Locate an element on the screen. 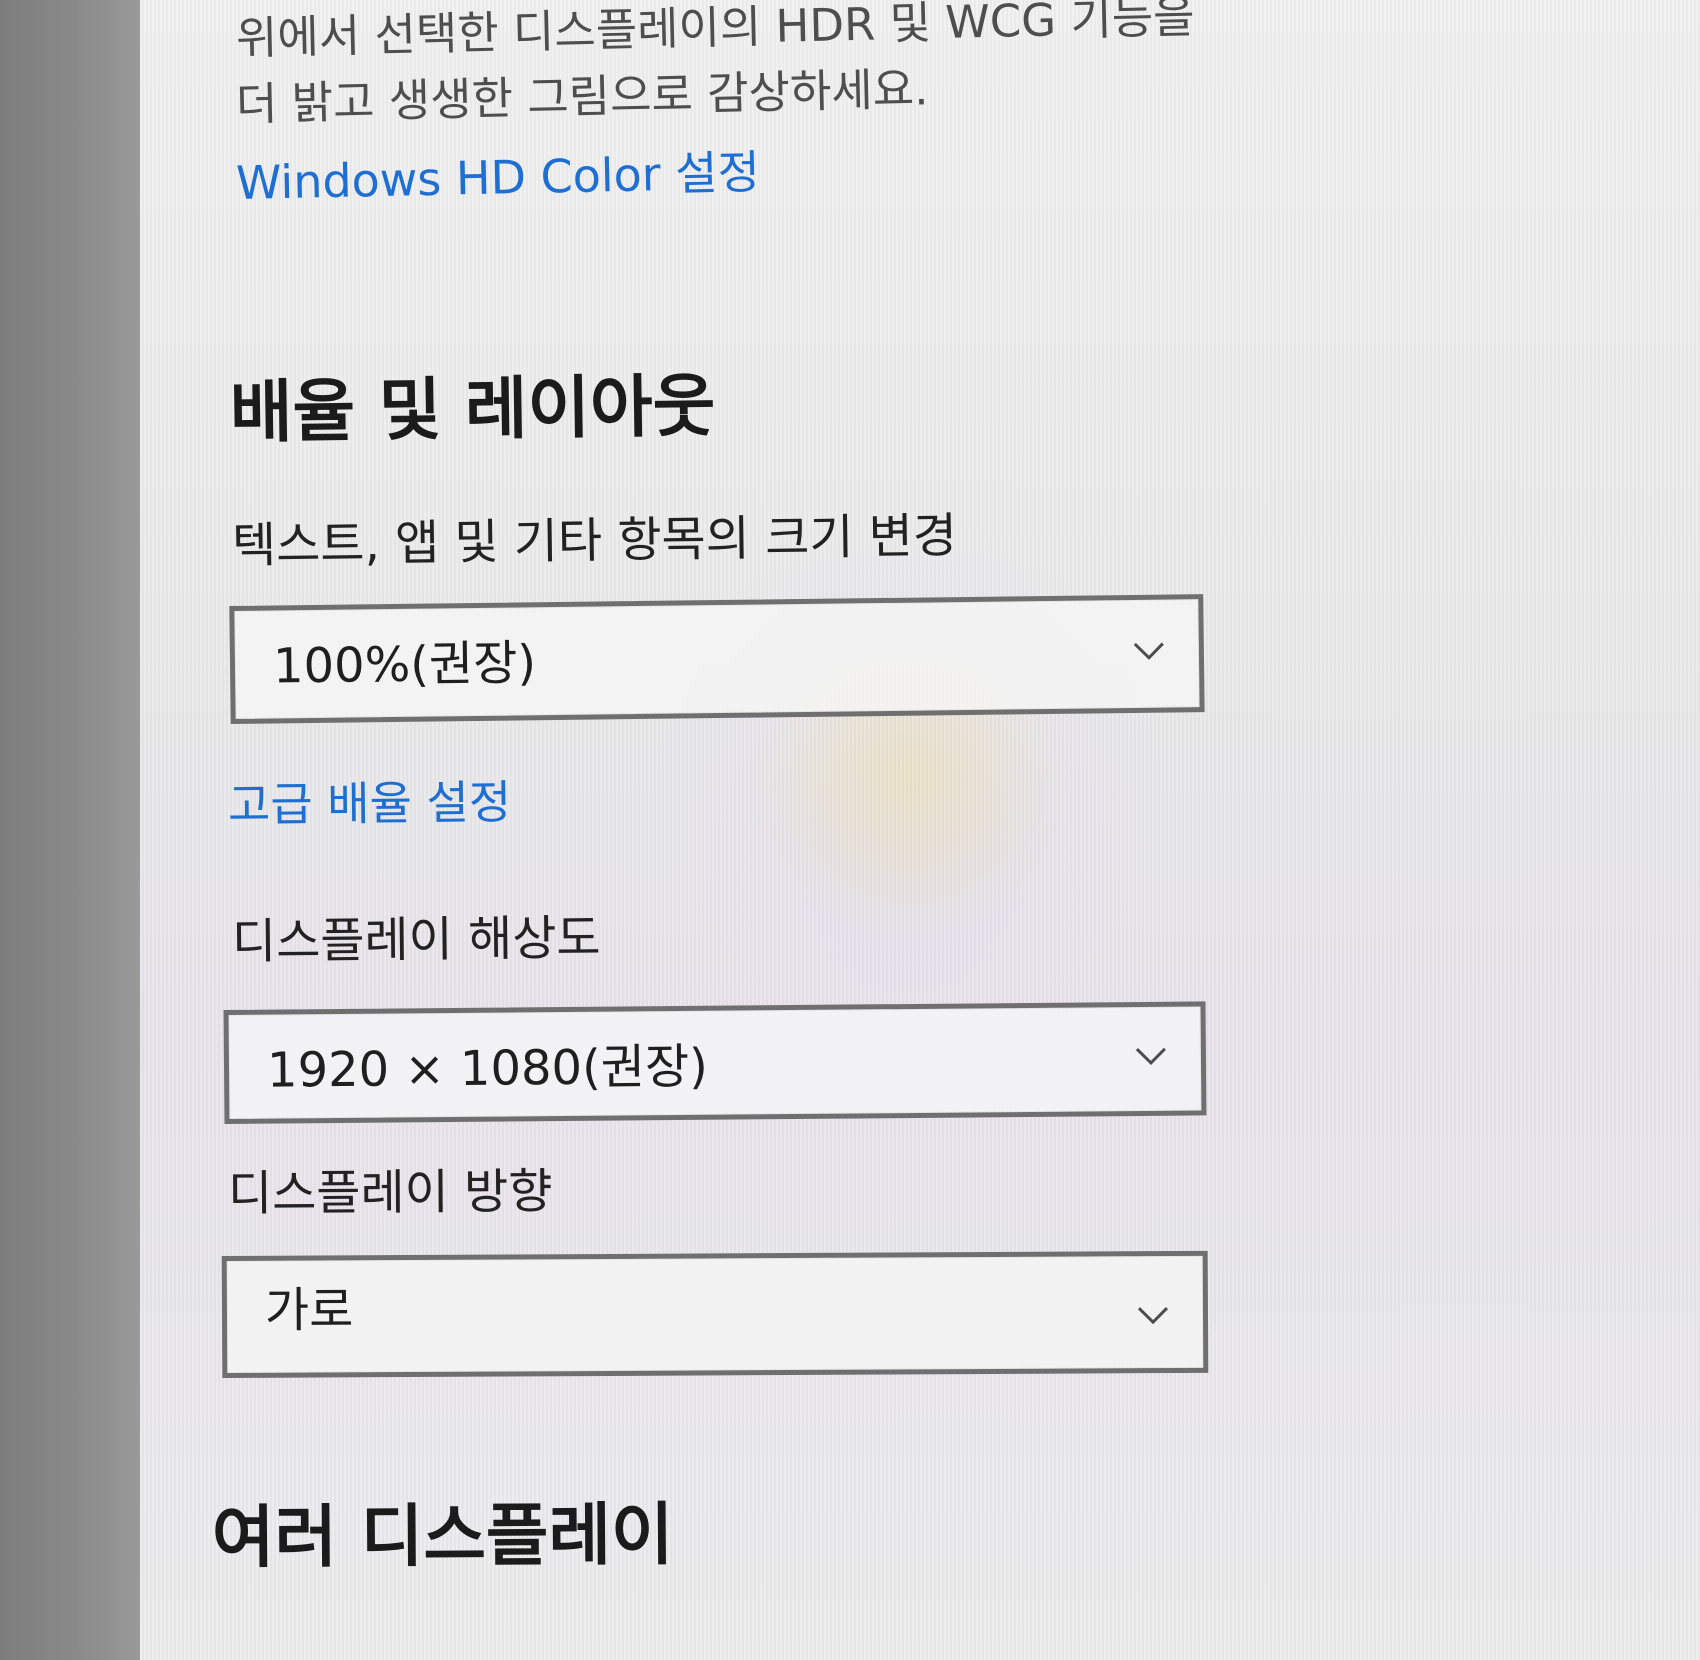  display-resolution-value: 1920 × 1080(권장) is located at coordinates (487, 1068).